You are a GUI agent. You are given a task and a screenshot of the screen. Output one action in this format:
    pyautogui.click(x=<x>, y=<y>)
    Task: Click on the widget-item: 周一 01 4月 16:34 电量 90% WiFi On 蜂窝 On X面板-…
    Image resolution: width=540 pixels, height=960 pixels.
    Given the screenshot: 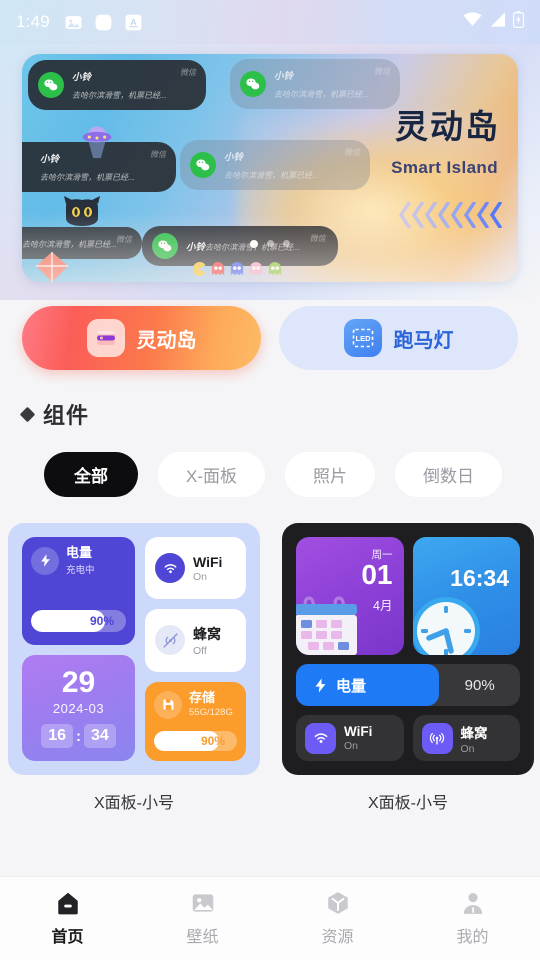 What is the action you would take?
    pyautogui.click(x=408, y=668)
    